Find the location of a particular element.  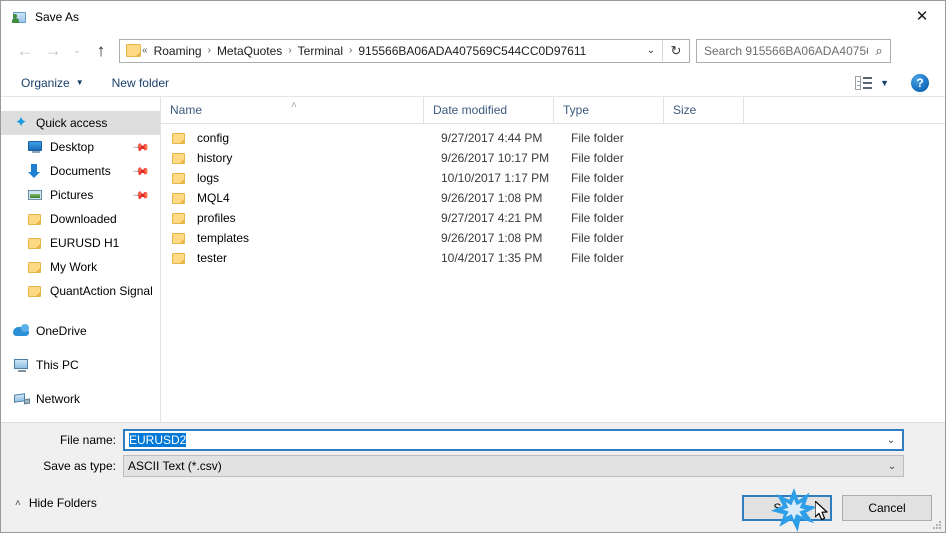

sidebar-item-onedrive: OneDrive is located at coordinates (80, 331).